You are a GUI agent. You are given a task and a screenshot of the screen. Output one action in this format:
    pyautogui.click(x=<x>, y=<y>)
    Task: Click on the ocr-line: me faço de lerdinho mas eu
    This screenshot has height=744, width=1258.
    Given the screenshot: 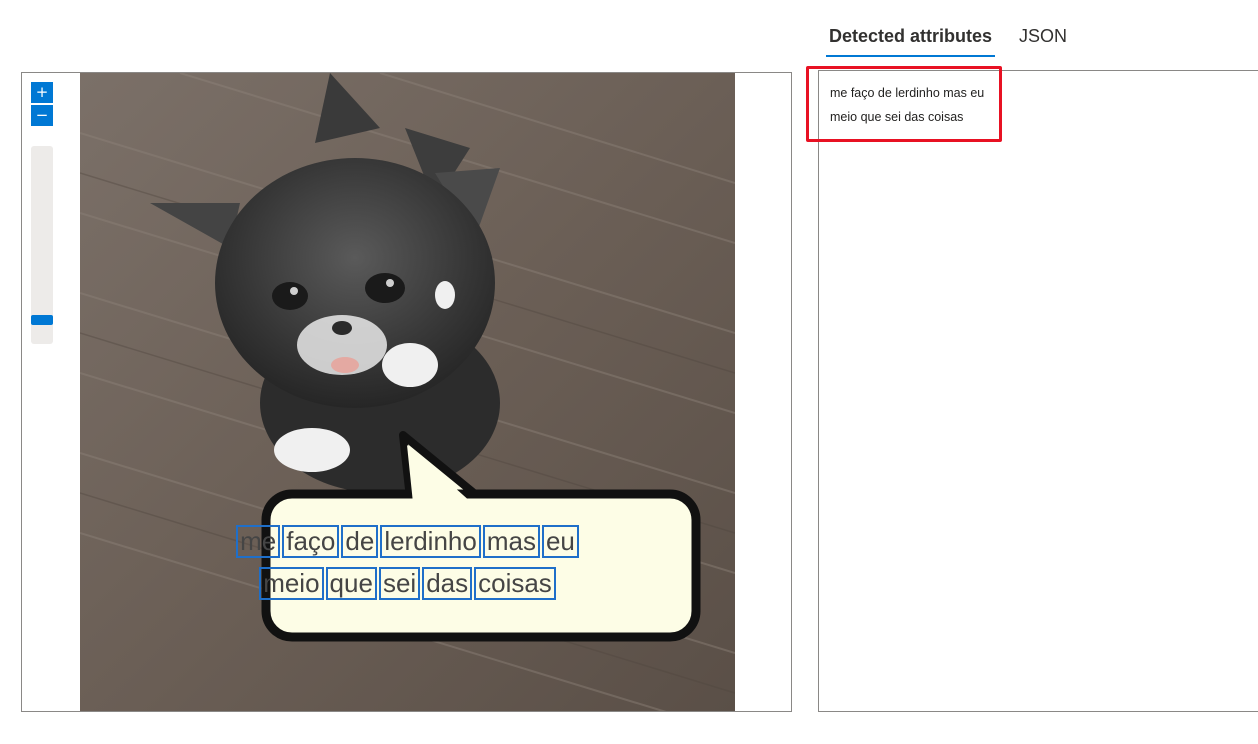 What is the action you would take?
    pyautogui.click(x=407, y=541)
    